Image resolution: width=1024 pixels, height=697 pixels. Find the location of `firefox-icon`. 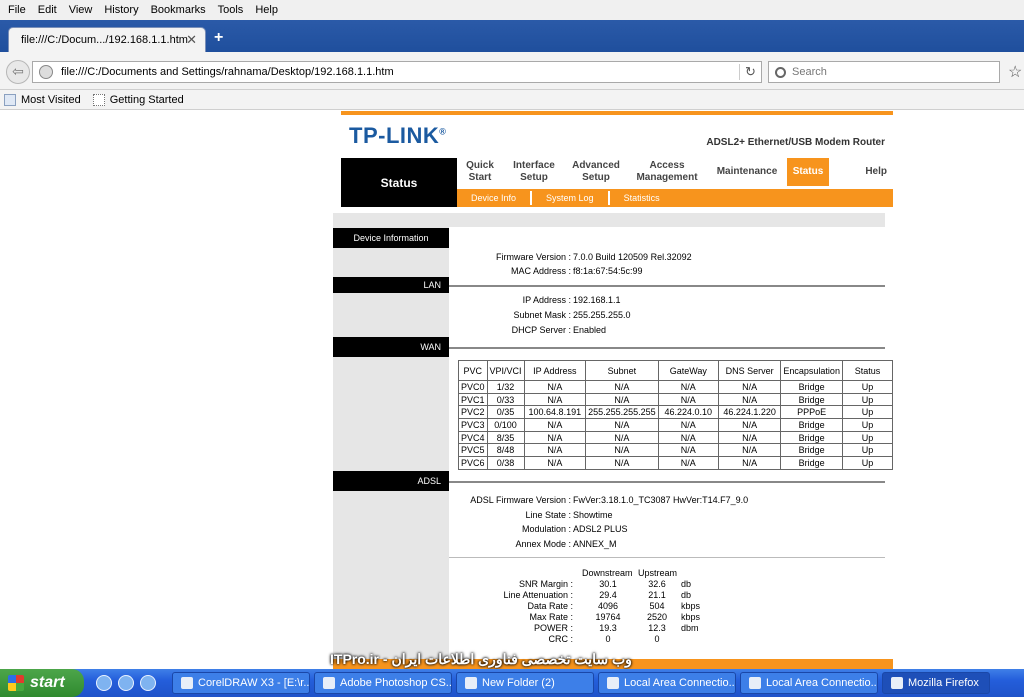

firefox-icon is located at coordinates (126, 683).